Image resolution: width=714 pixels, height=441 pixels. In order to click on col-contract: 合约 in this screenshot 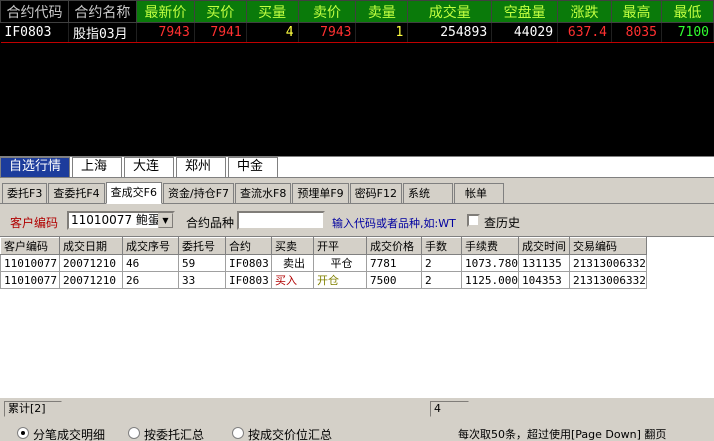, I will do `click(248, 246)`.